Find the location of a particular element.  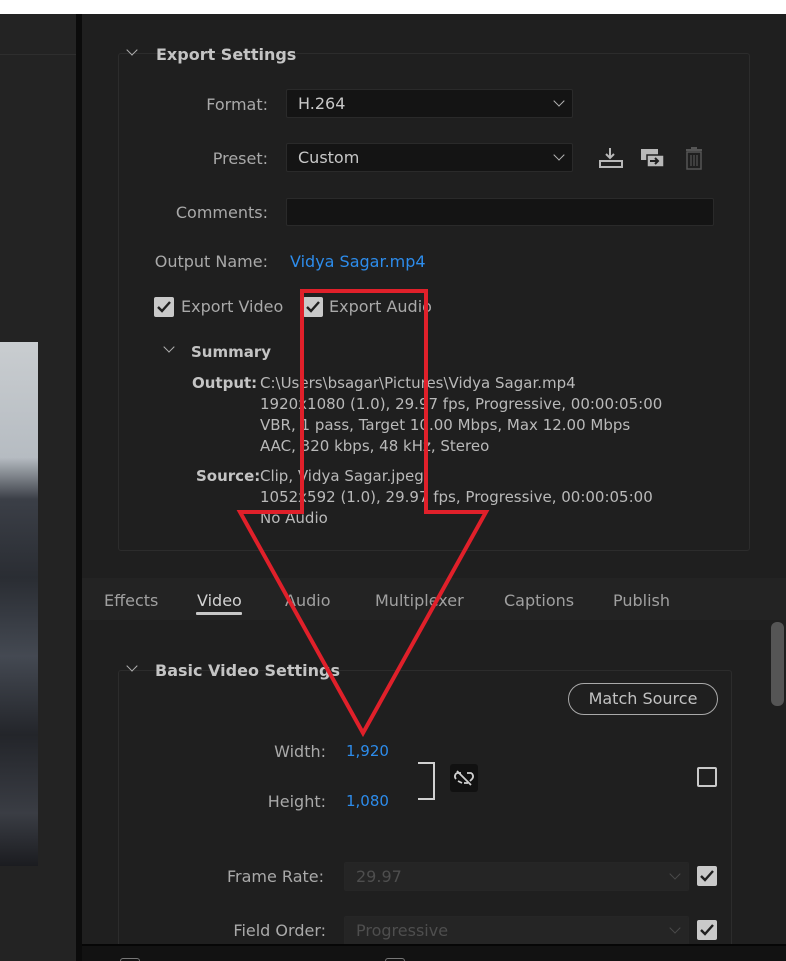

trash-icon is located at coordinates (694, 158).